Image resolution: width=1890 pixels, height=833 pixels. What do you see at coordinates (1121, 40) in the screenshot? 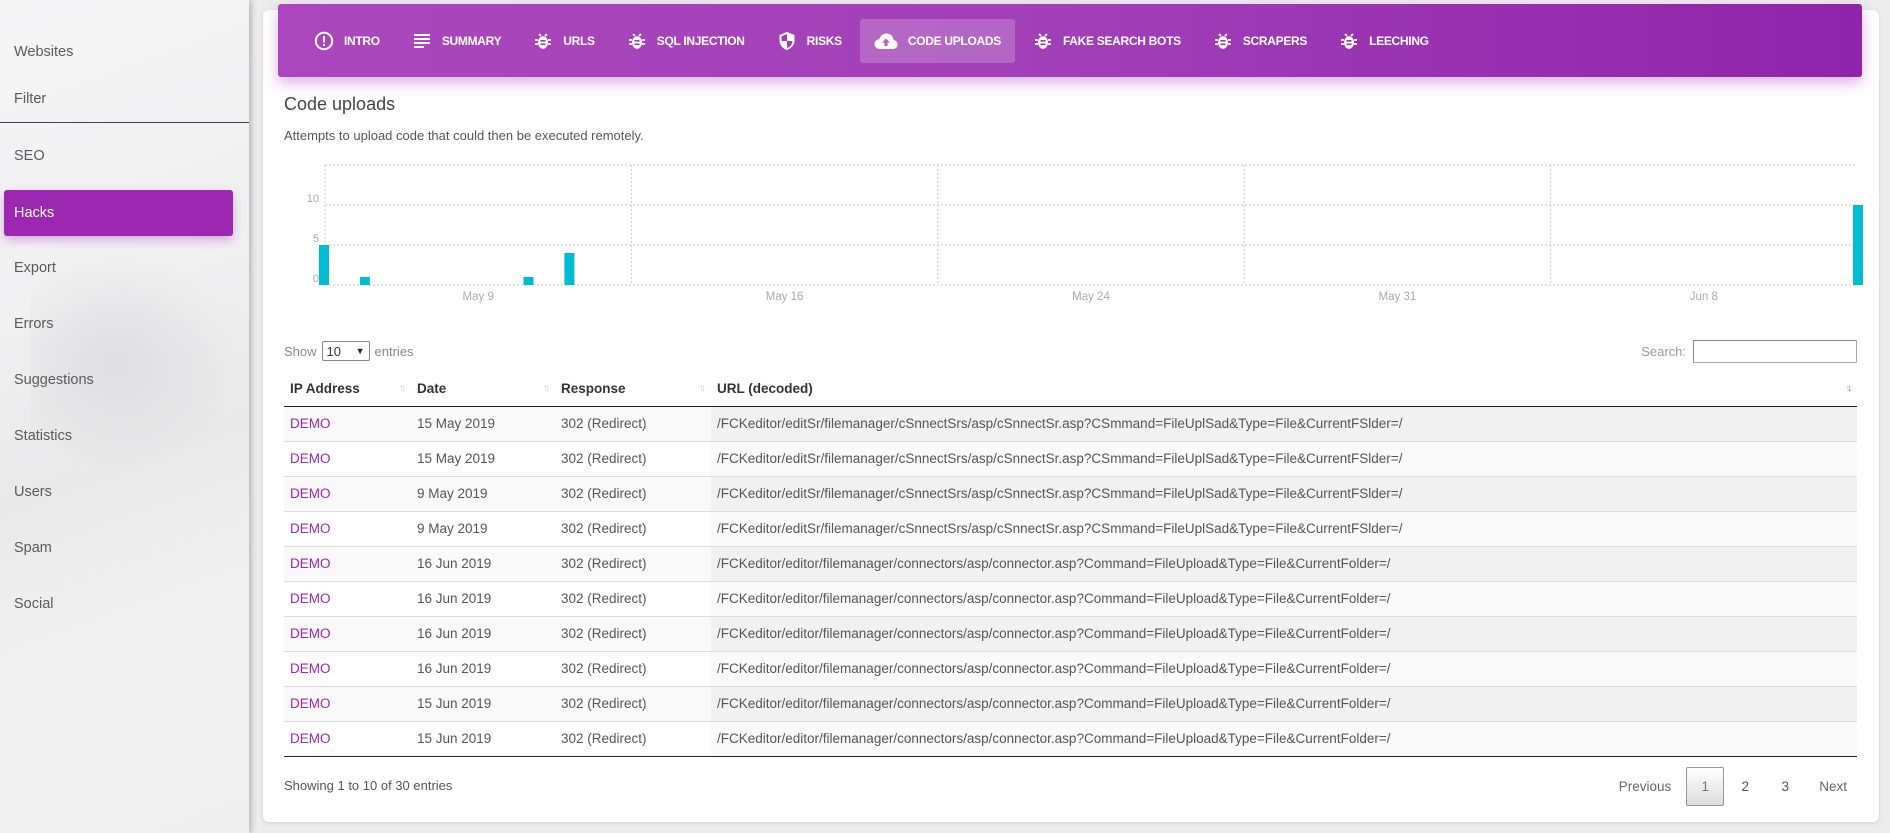
I see `tab-label: FAKE SEARCH BOTS` at bounding box center [1121, 40].